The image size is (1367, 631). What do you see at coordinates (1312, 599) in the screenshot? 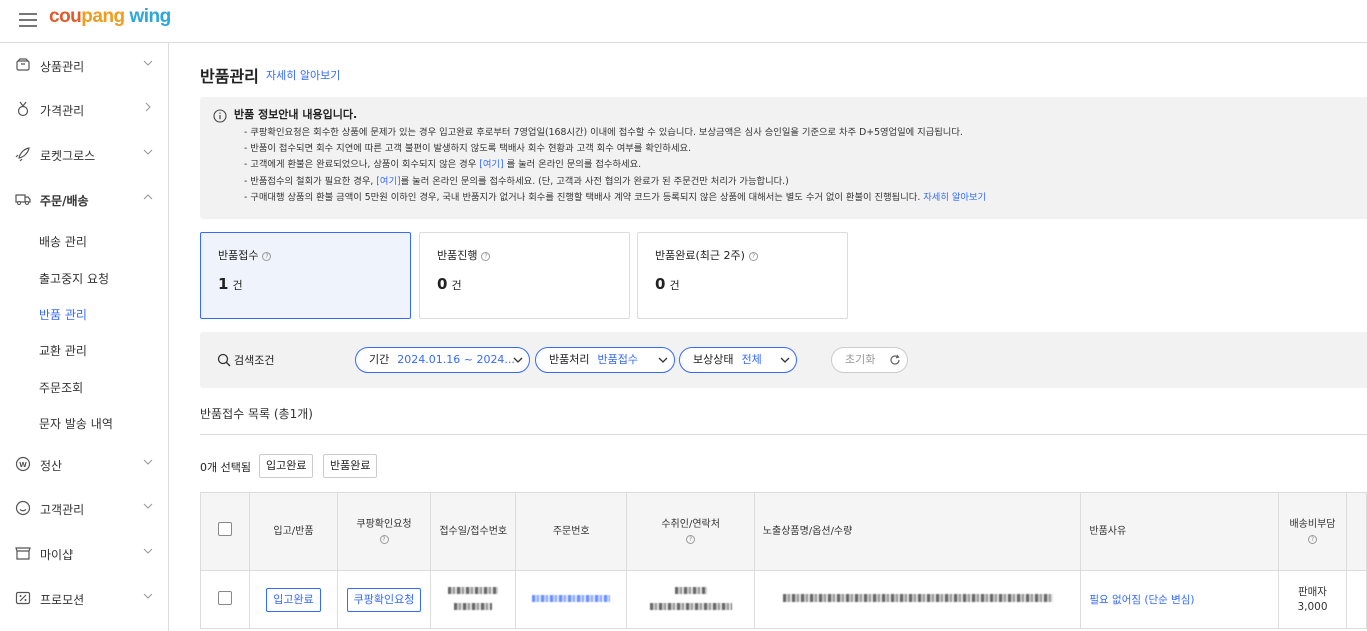
I see `row-shipping-cell: 판매자 3,000` at bounding box center [1312, 599].